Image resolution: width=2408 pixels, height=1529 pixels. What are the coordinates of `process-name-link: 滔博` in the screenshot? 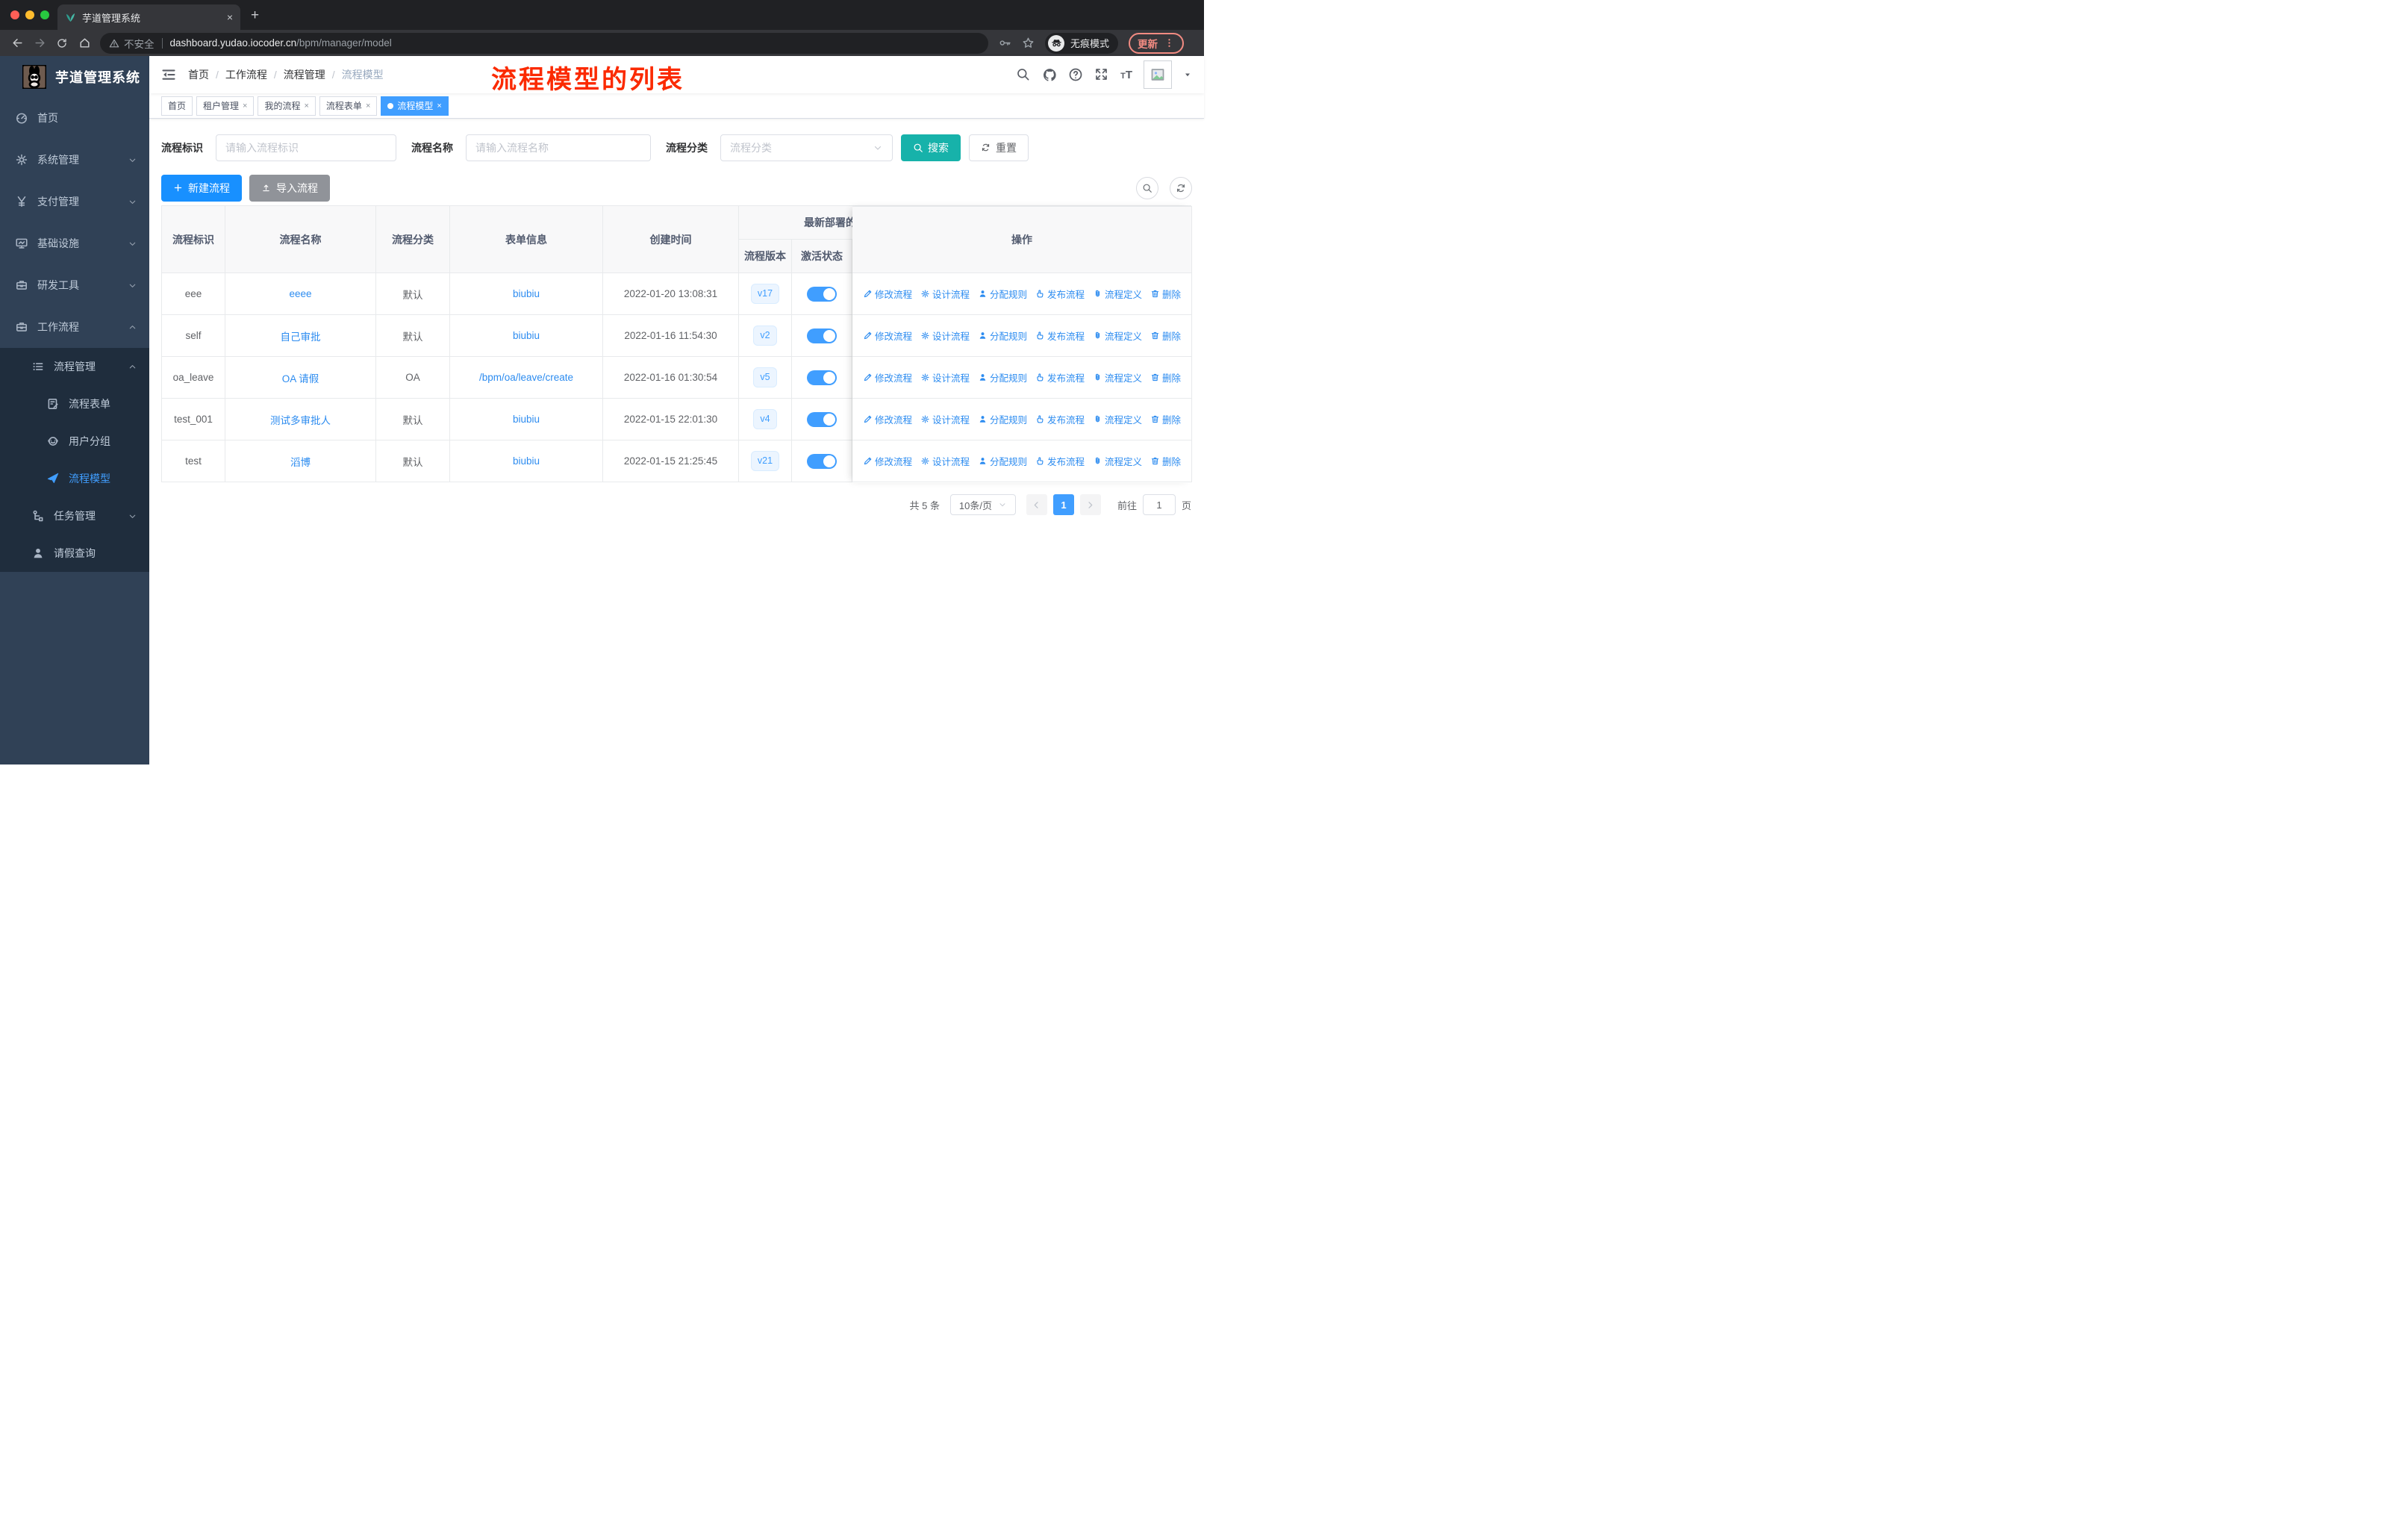 It's located at (300, 461).